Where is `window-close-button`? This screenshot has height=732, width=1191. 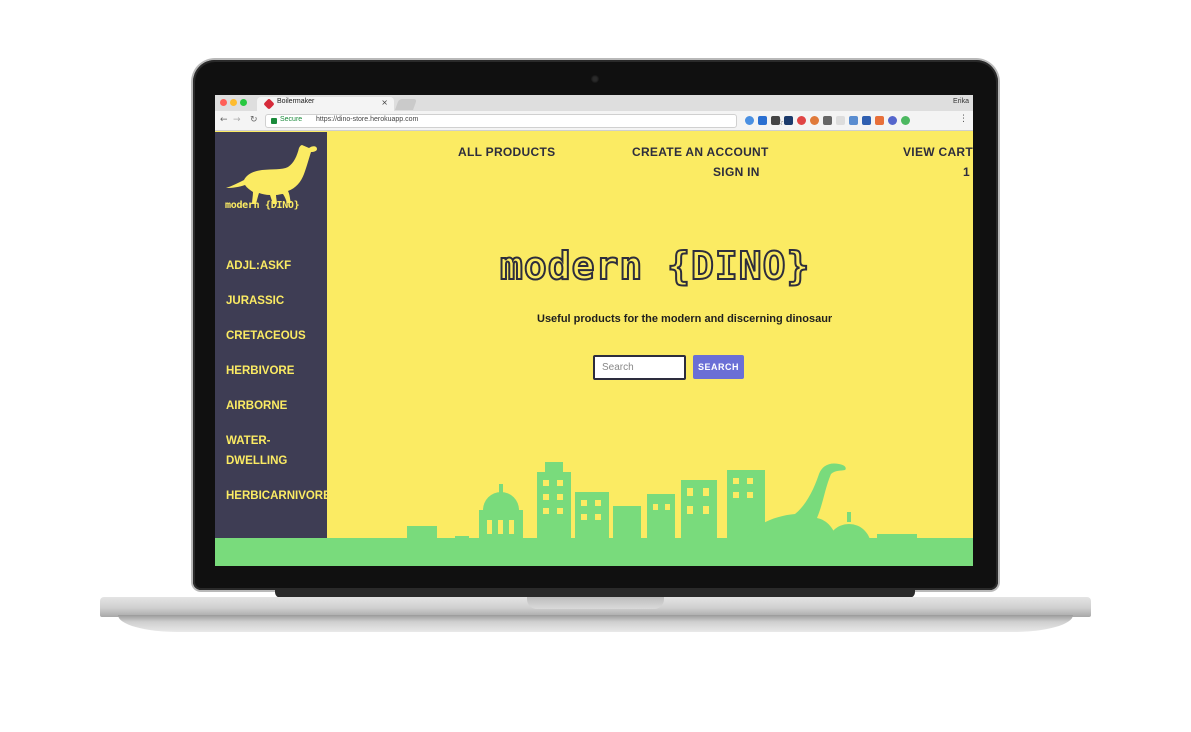 window-close-button is located at coordinates (223, 102).